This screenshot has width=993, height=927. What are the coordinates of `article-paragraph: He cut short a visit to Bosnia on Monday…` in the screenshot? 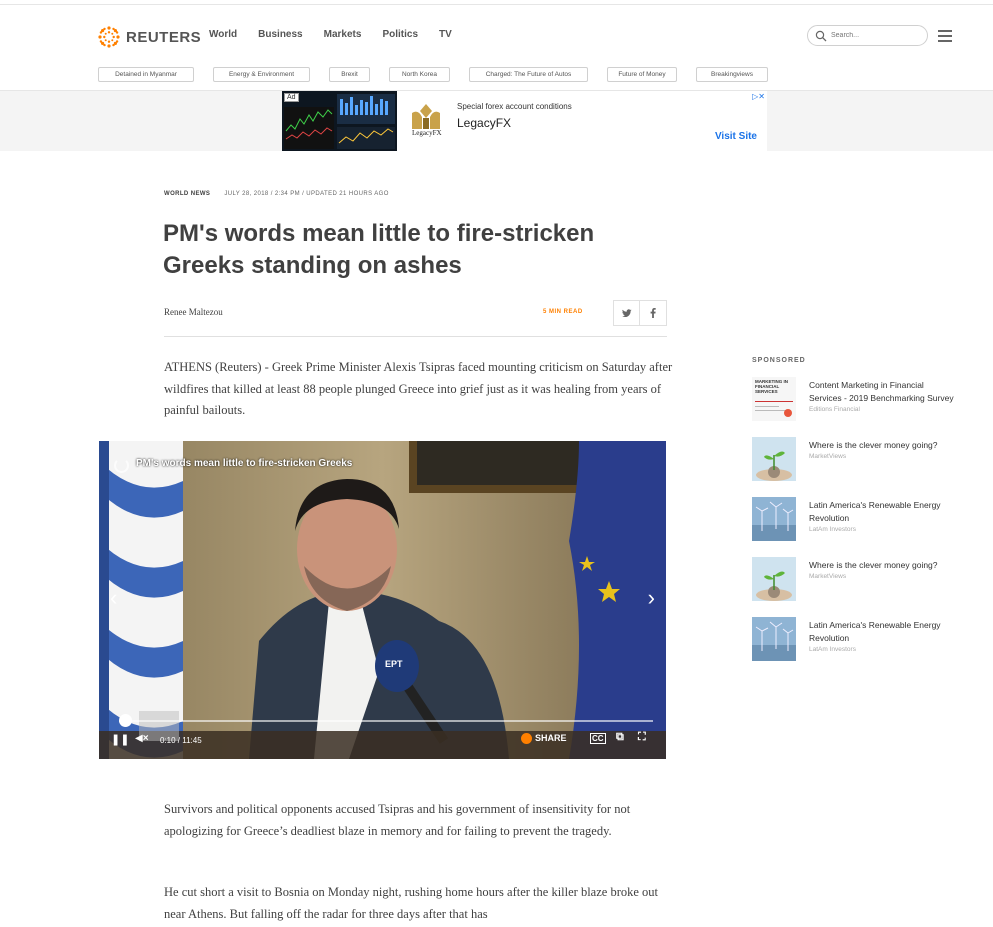 It's located at (411, 903).